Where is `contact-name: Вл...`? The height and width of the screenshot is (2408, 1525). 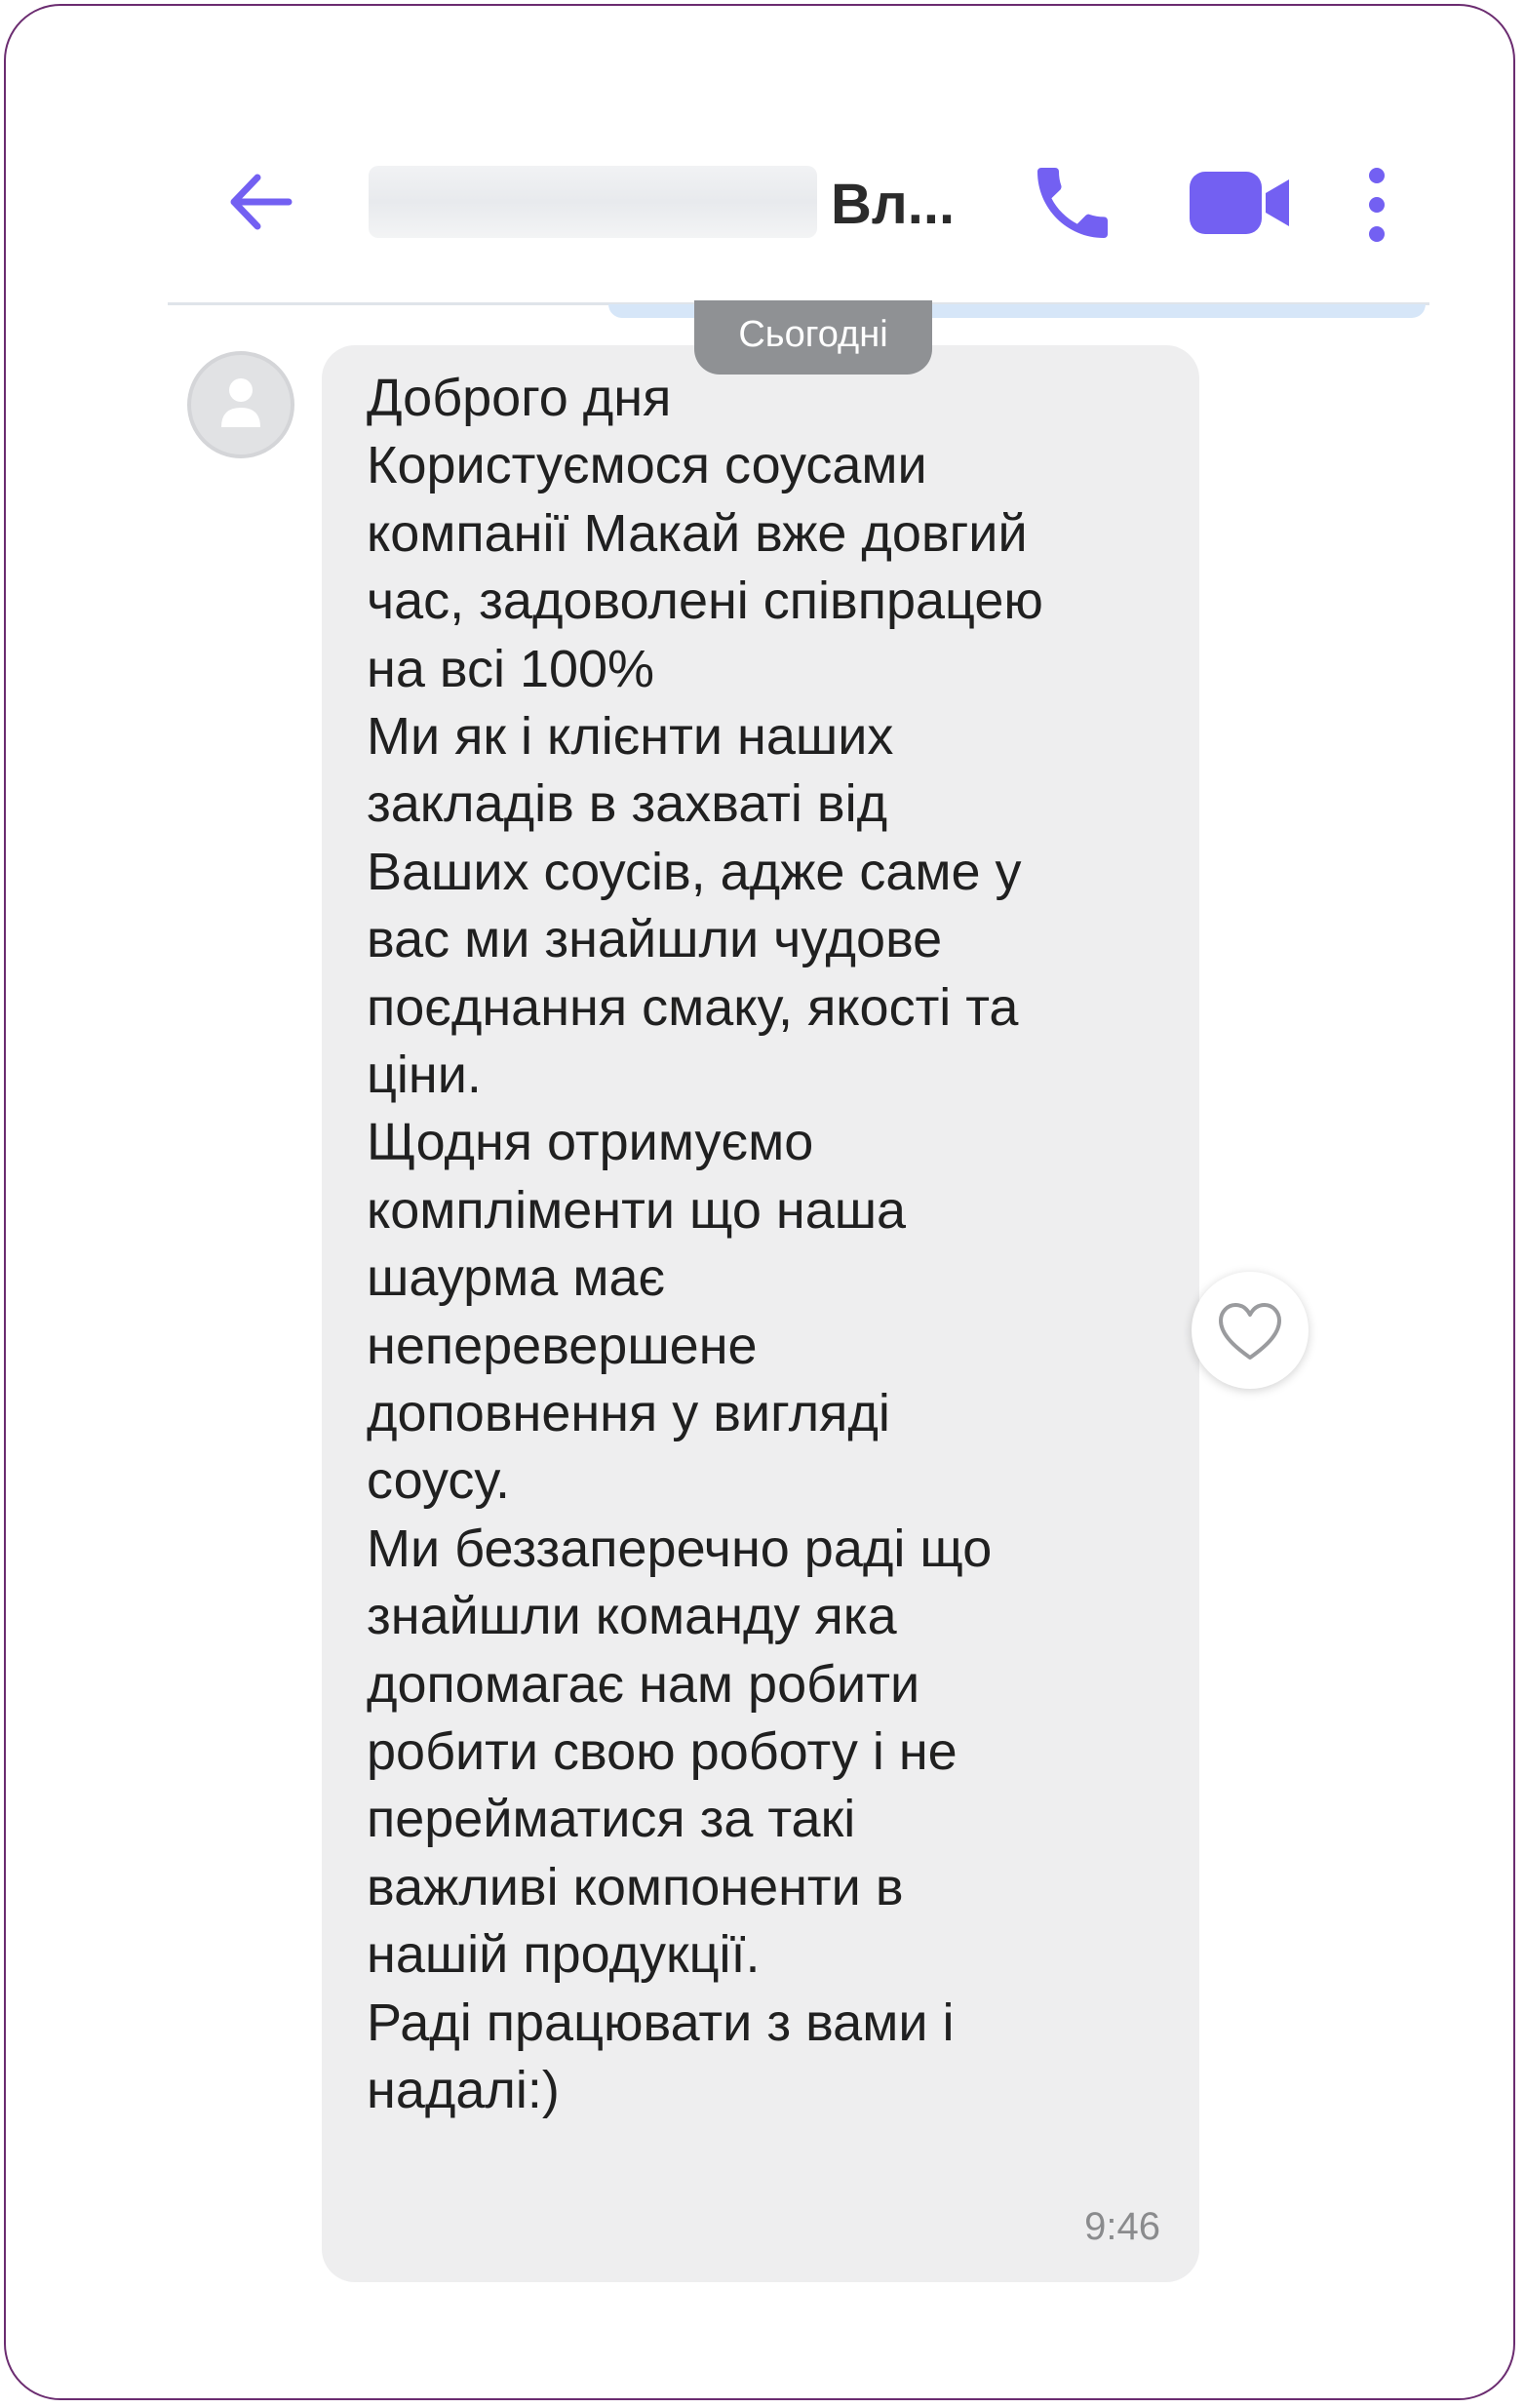 contact-name: Вл... is located at coordinates (669, 205).